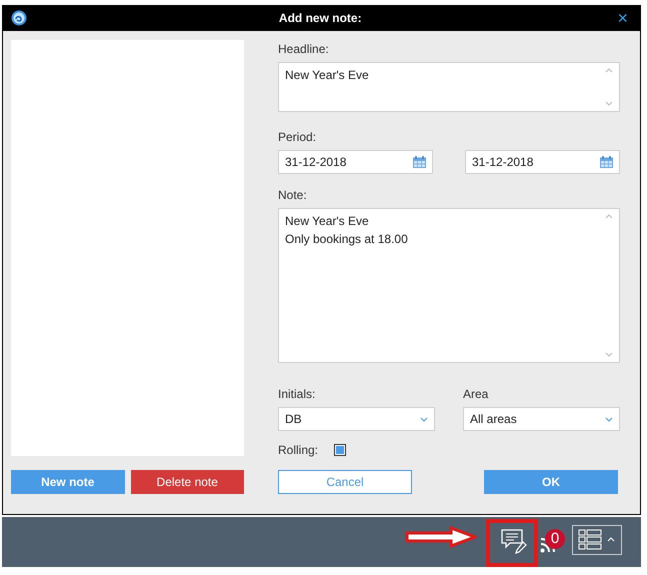 The width and height of the screenshot is (647, 575). Describe the element at coordinates (555, 539) in the screenshot. I see `notification-badge: 0` at that location.